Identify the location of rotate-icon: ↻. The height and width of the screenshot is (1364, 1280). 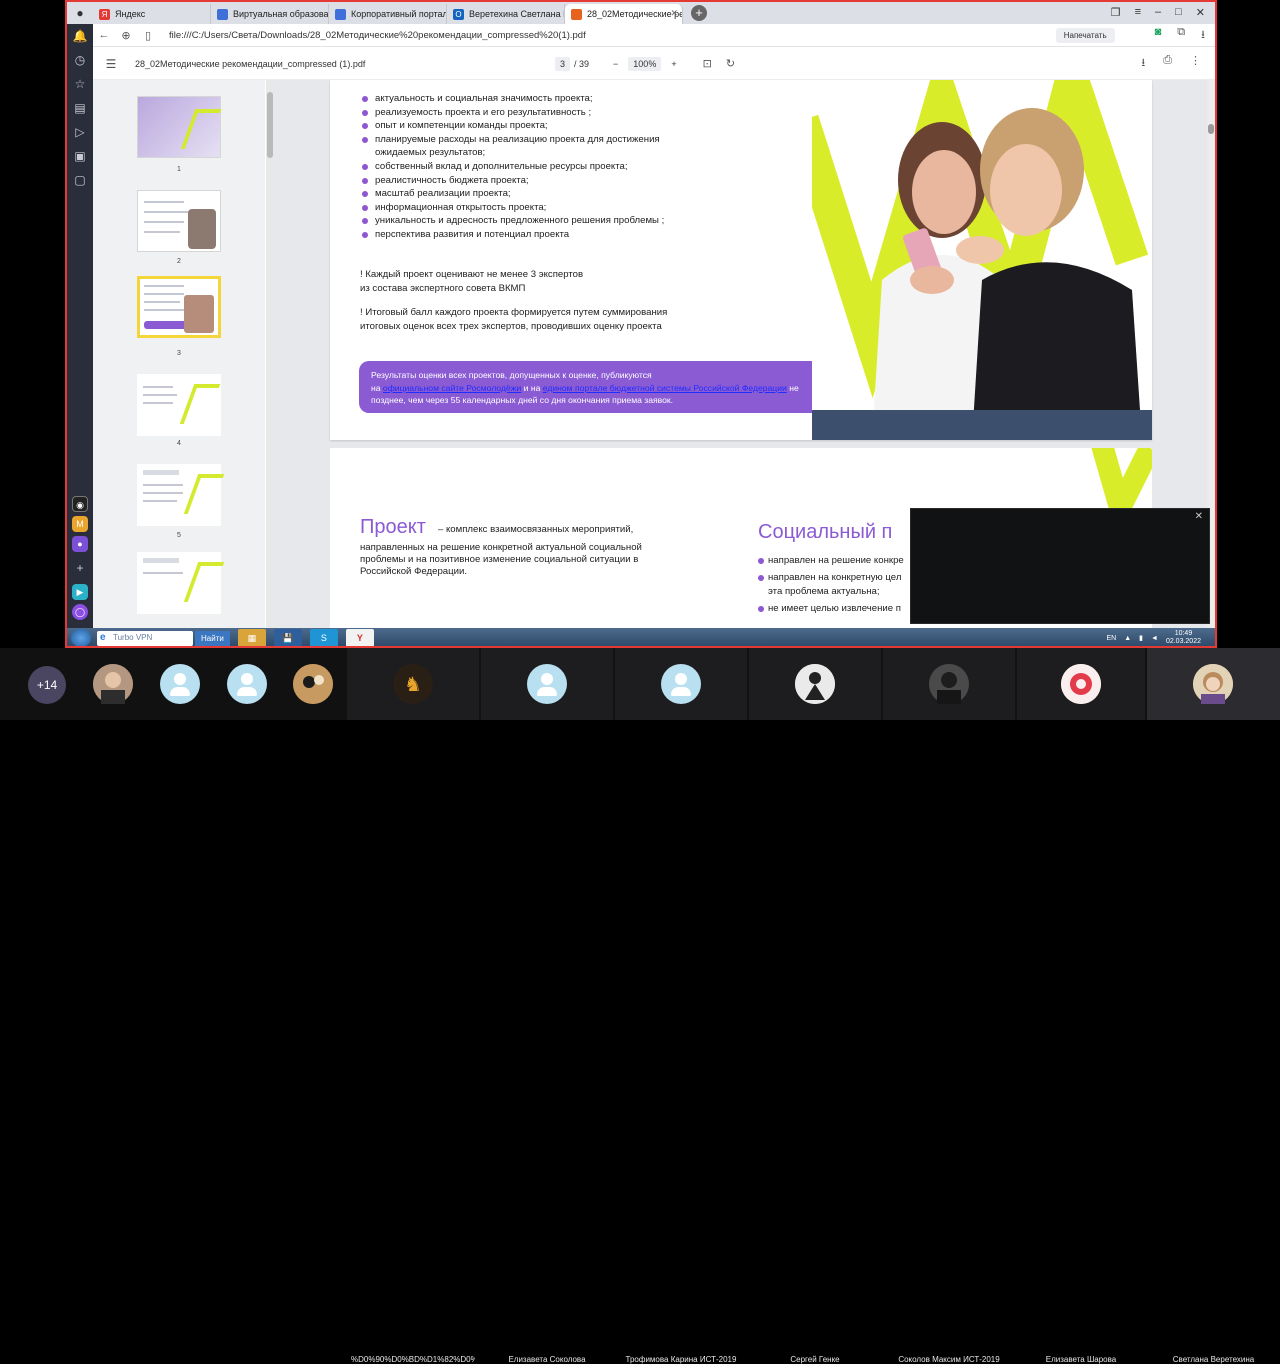
(730, 63).